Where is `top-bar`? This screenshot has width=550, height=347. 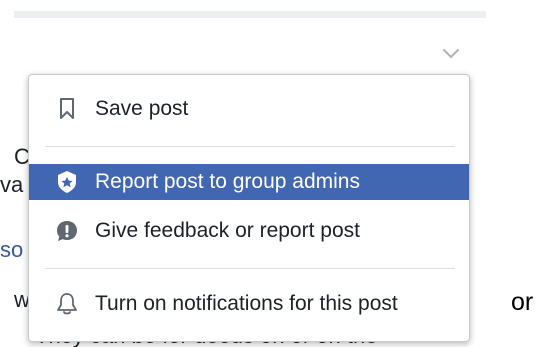 top-bar is located at coordinates (250, 14).